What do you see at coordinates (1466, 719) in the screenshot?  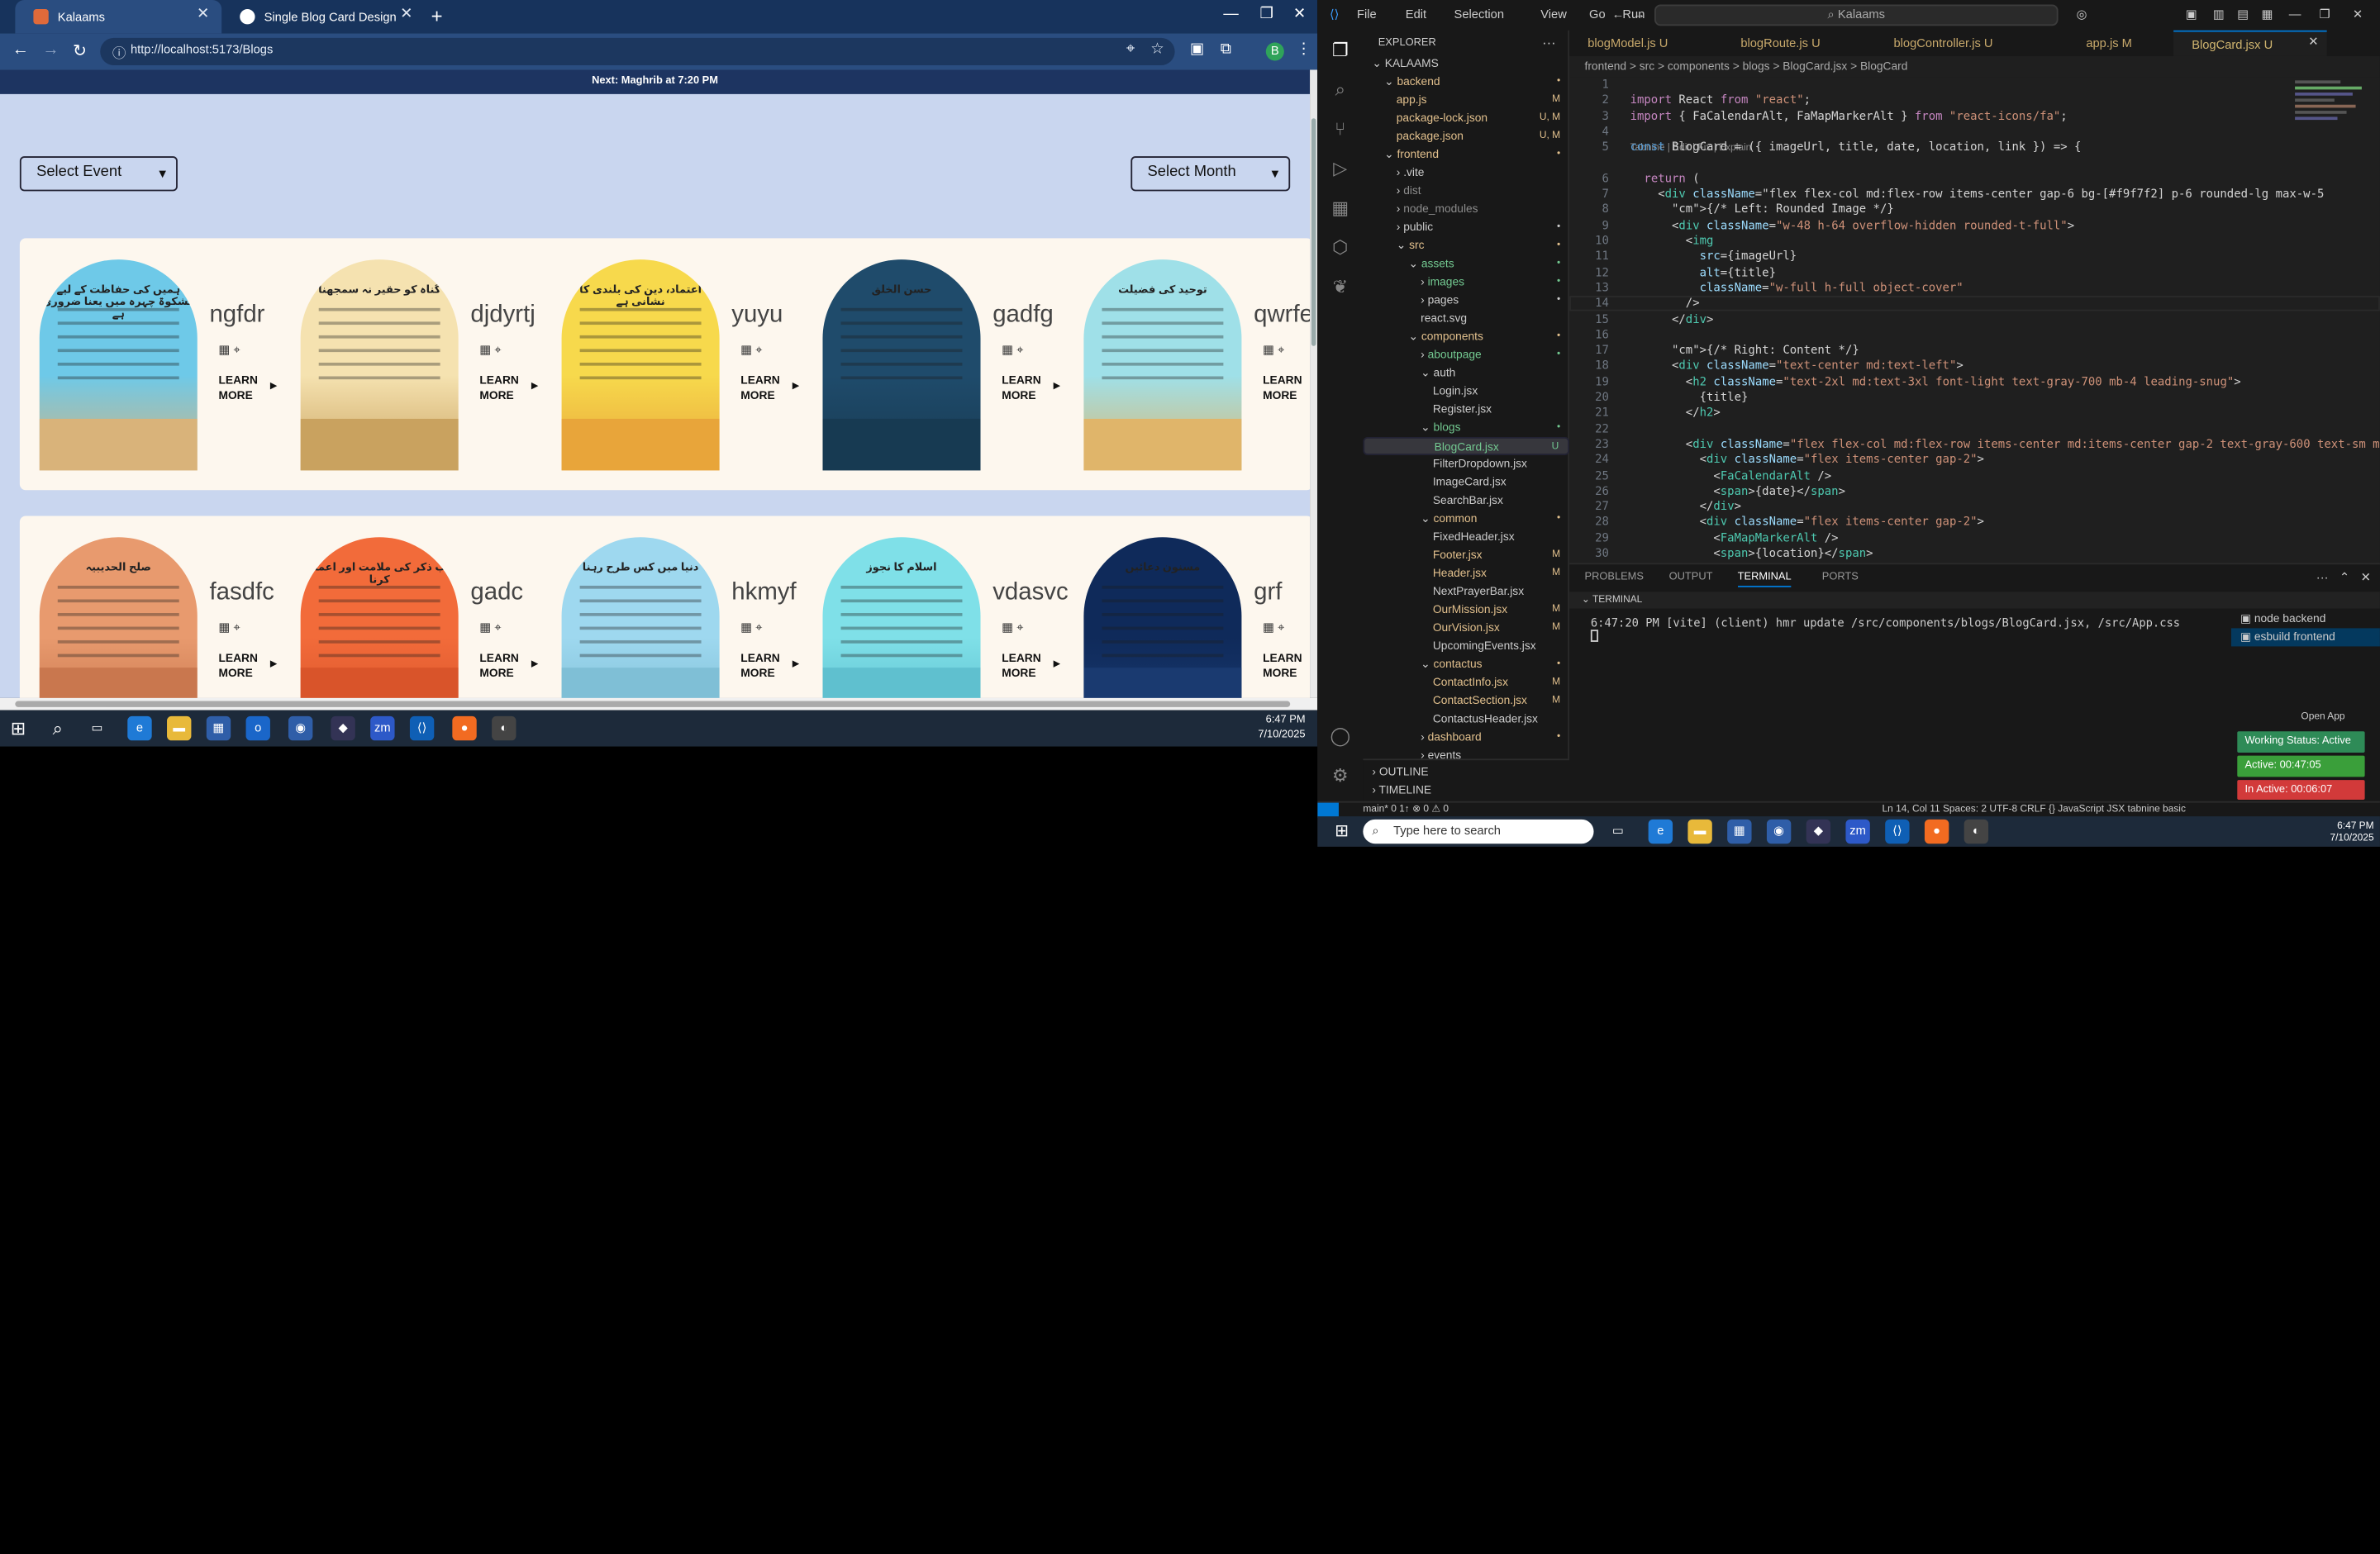 I see `tree-item: ContactusHeader.jsx` at bounding box center [1466, 719].